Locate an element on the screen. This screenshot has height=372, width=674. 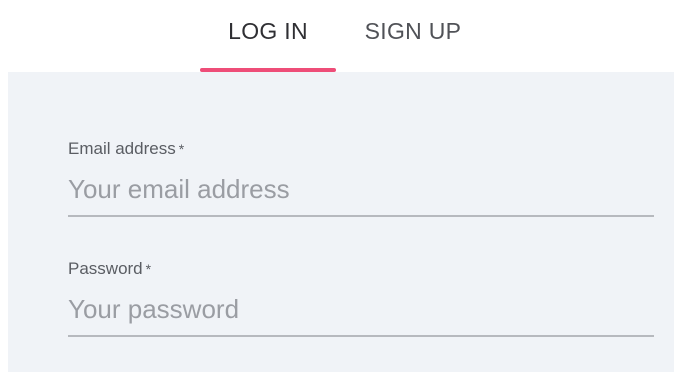
email-required-mark: * is located at coordinates (181, 149).